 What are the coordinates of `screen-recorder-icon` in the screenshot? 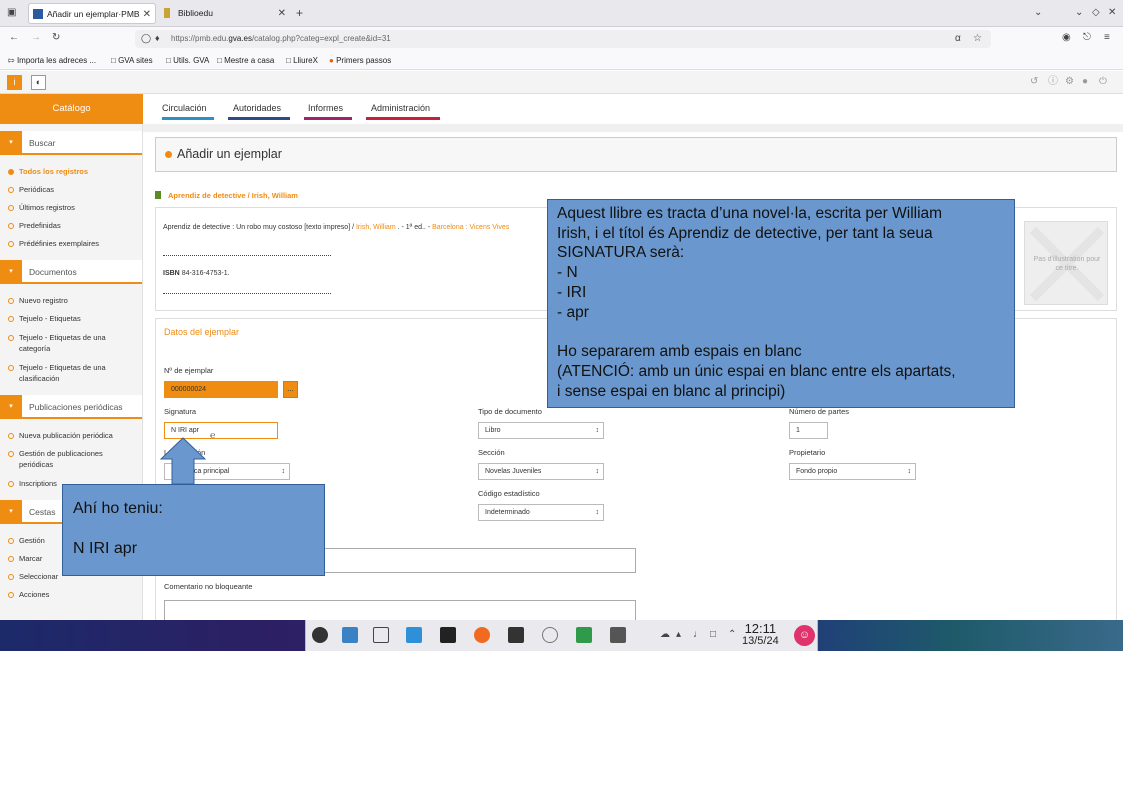 It's located at (618, 635).